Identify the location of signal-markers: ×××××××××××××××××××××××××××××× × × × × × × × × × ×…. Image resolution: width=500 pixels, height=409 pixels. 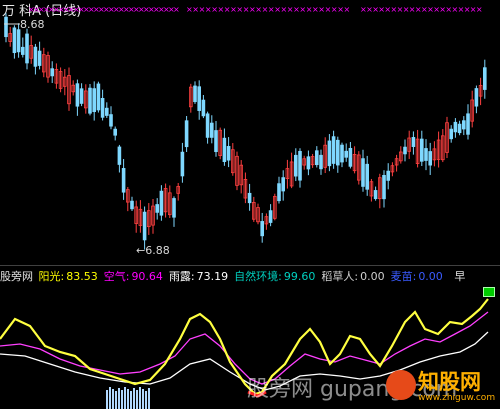
(255, 9).